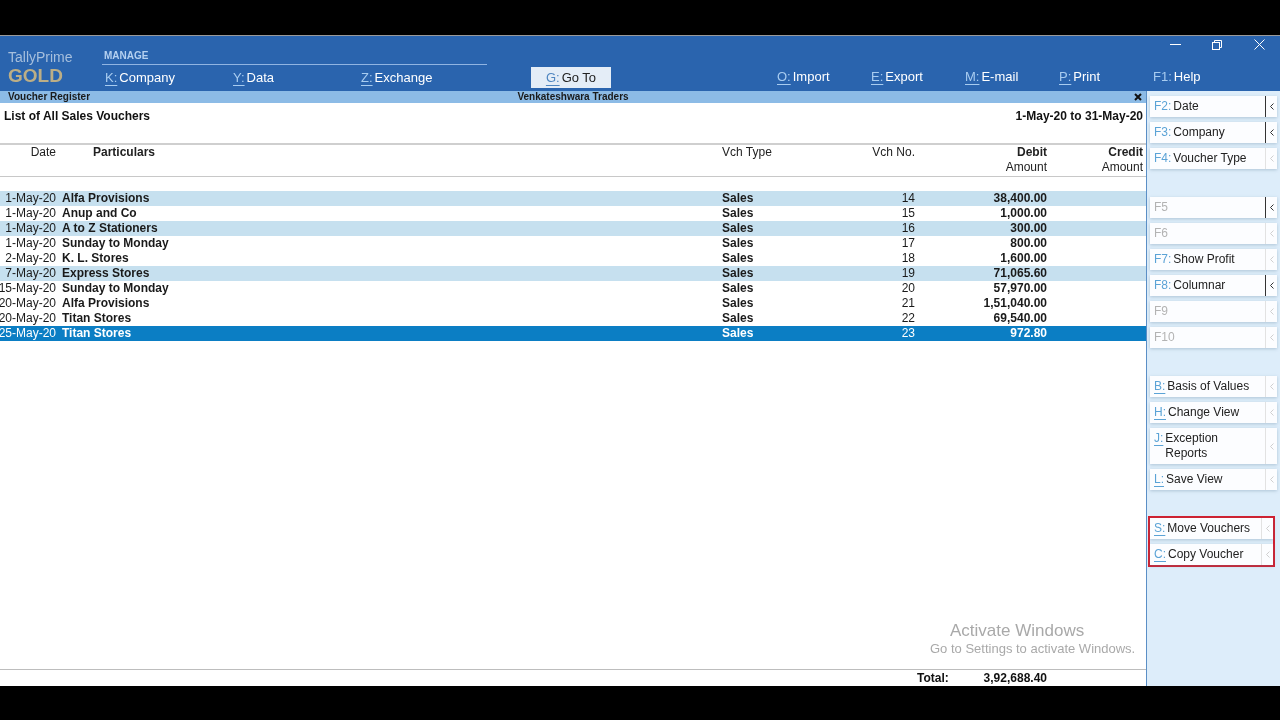  Describe the element at coordinates (1028, 243) in the screenshot. I see `table-cell: 800.00` at that location.